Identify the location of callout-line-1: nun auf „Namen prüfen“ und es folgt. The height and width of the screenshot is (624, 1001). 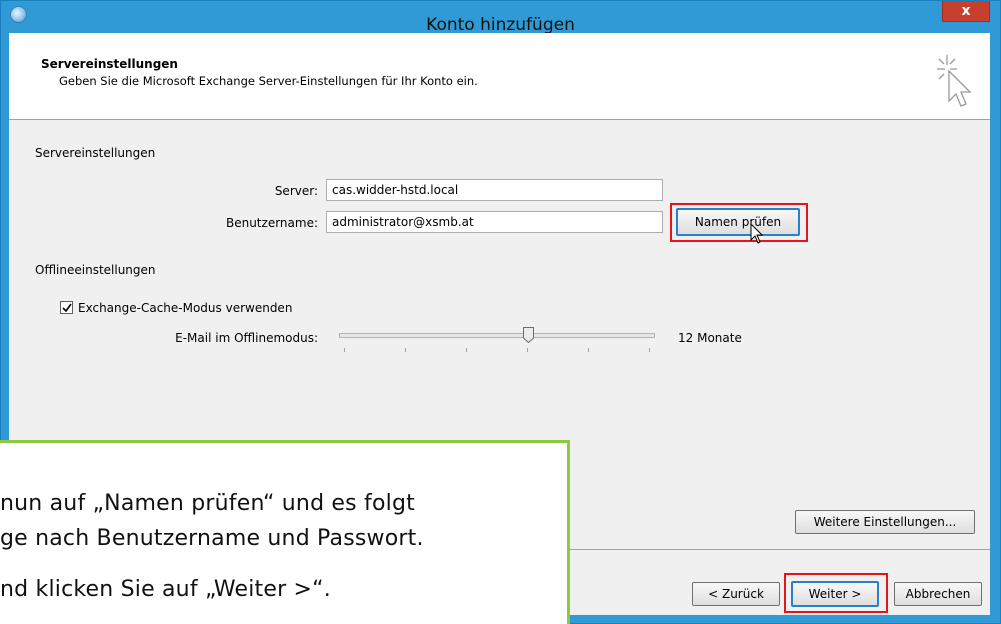
(207, 503).